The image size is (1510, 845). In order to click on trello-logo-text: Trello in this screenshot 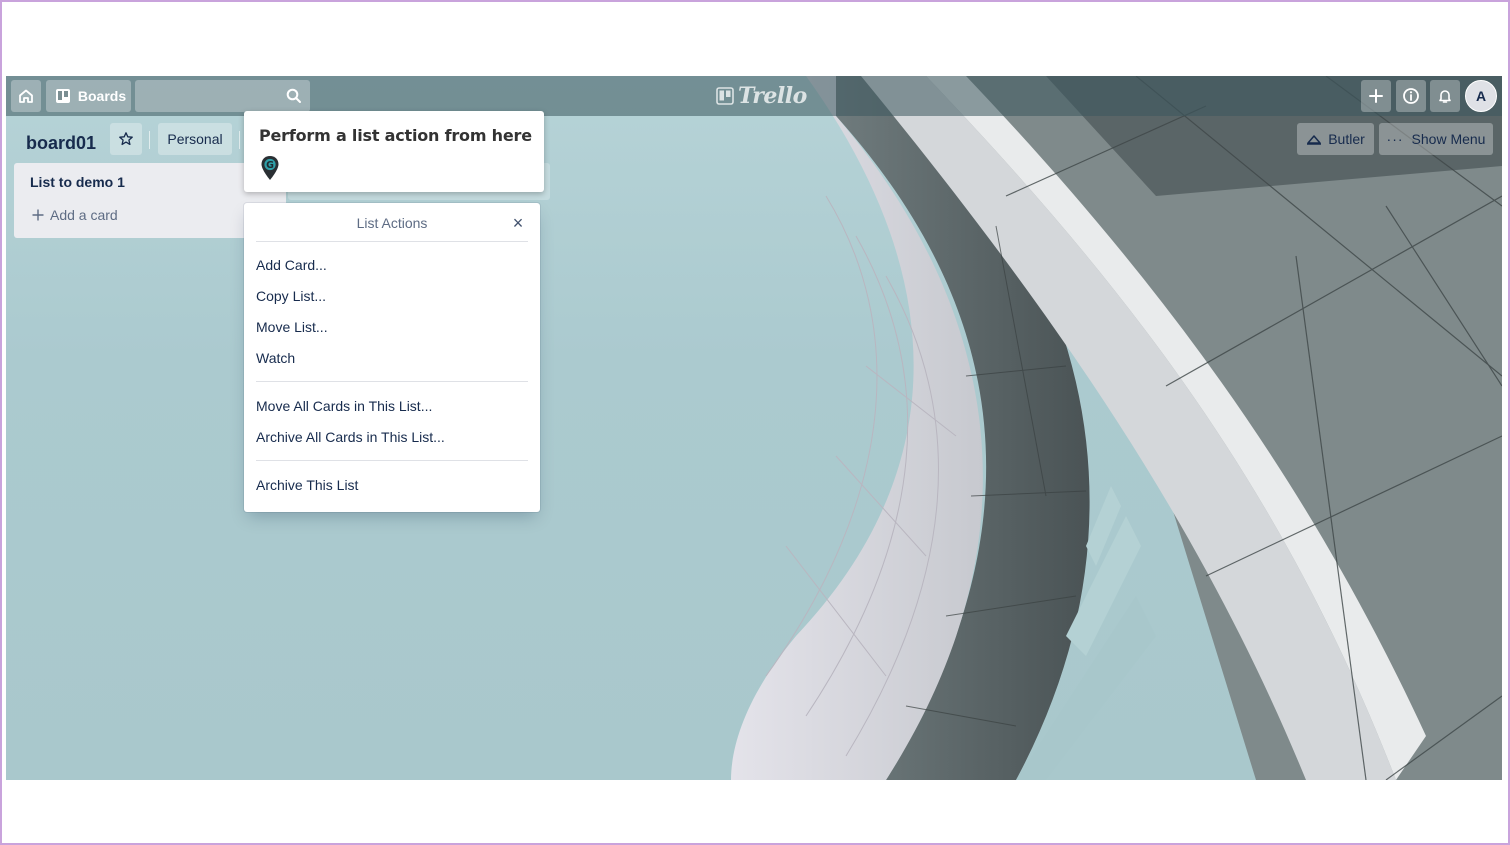, I will do `click(772, 96)`.